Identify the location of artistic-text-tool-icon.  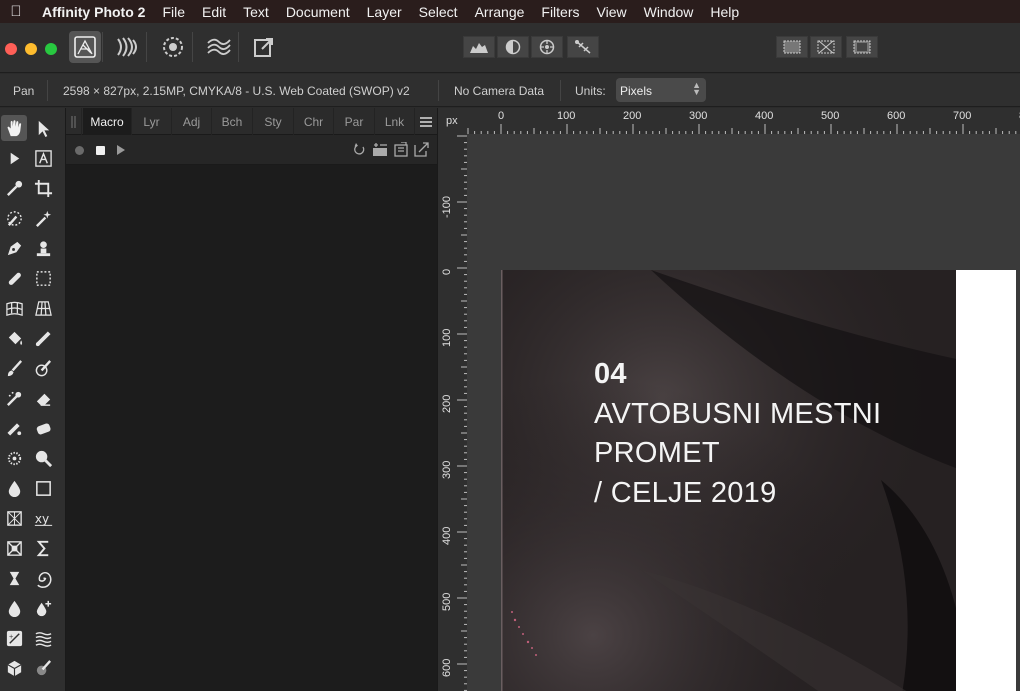
(43, 158).